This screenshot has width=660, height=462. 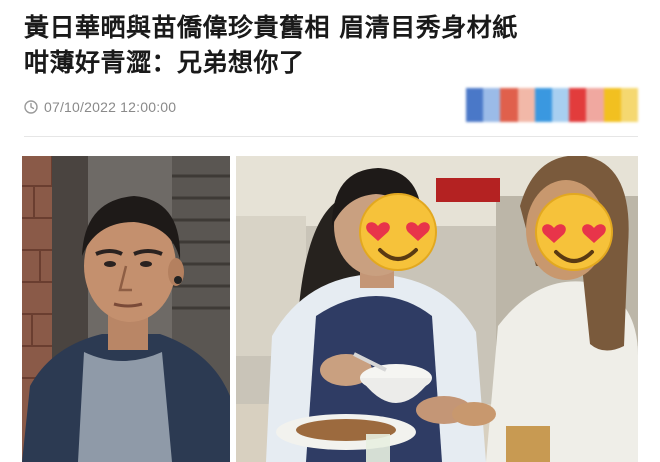 I want to click on headline-line-2: 咁薄好青澀：兄弟想你了, so click(x=164, y=62).